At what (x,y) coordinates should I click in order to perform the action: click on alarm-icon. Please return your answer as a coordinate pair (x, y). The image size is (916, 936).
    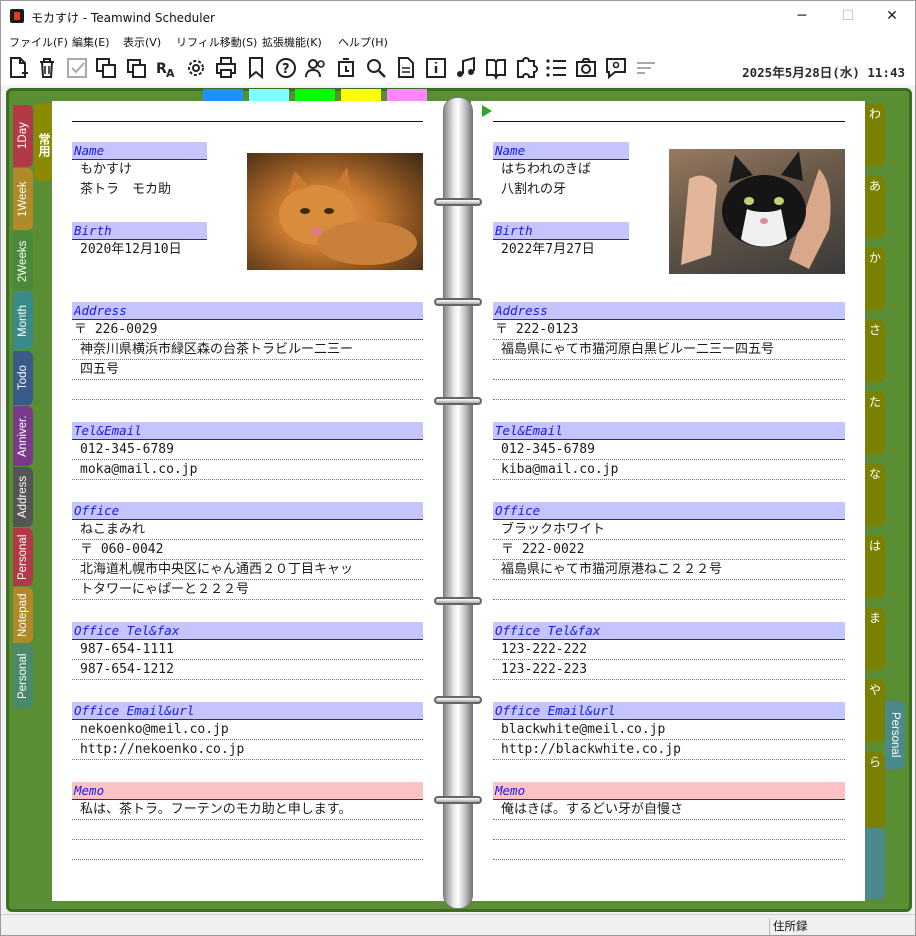
    Looking at the image, I should click on (346, 68).